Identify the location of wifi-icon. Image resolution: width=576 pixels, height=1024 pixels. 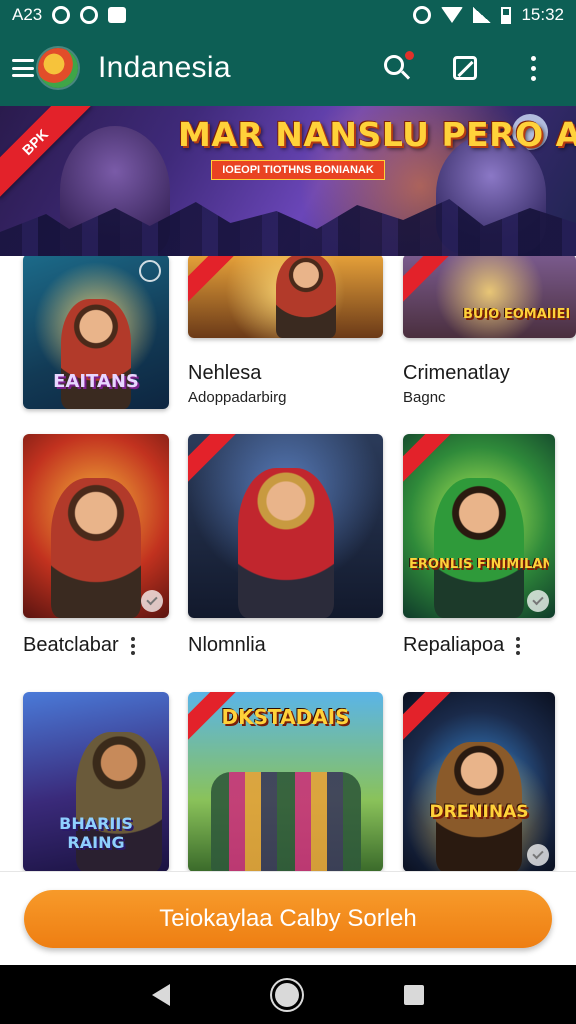
(452, 15).